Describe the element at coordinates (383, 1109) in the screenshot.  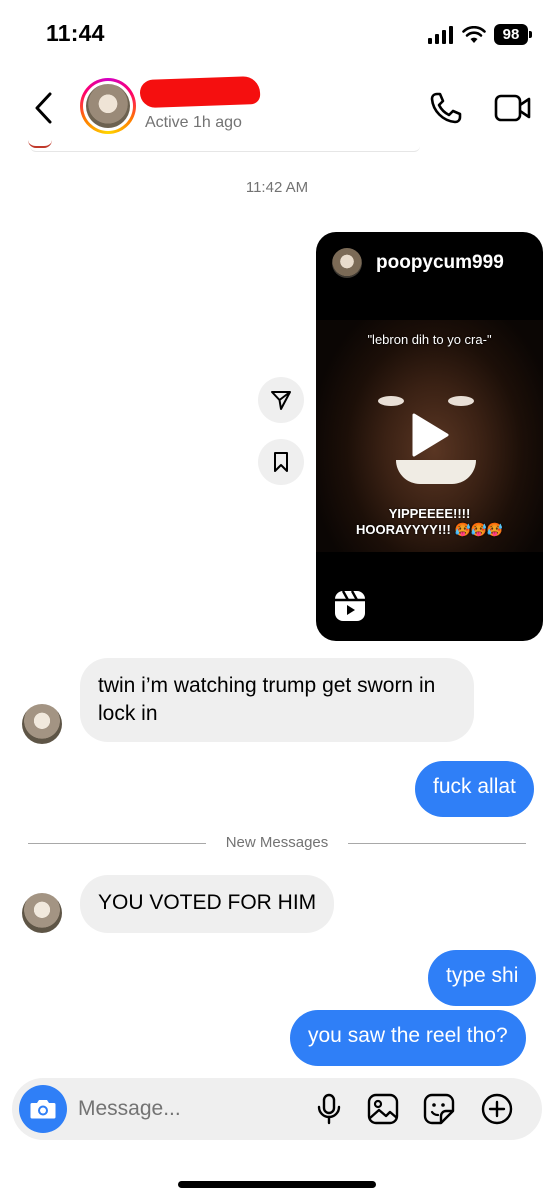
I see `gallery-icon` at that location.